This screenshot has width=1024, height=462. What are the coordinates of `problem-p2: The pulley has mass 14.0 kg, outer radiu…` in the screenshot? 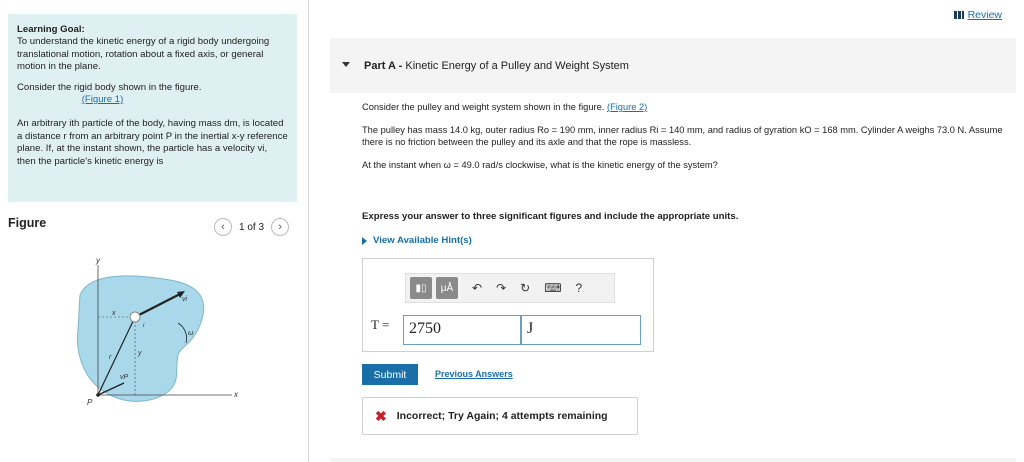 It's located at (682, 136).